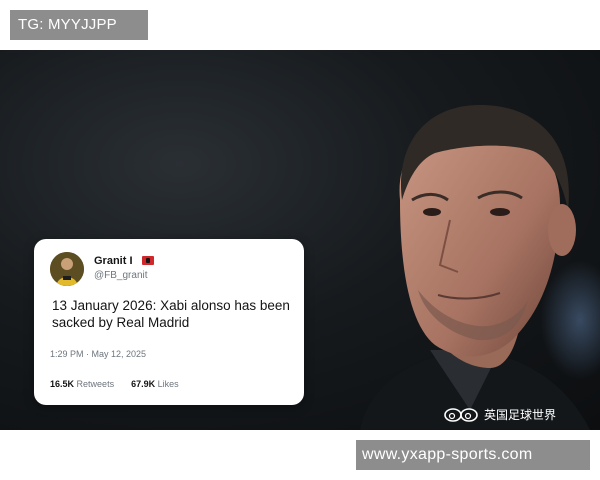 This screenshot has width=600, height=480. Describe the element at coordinates (62, 384) in the screenshot. I see `retweets-count: 16.5K` at that location.